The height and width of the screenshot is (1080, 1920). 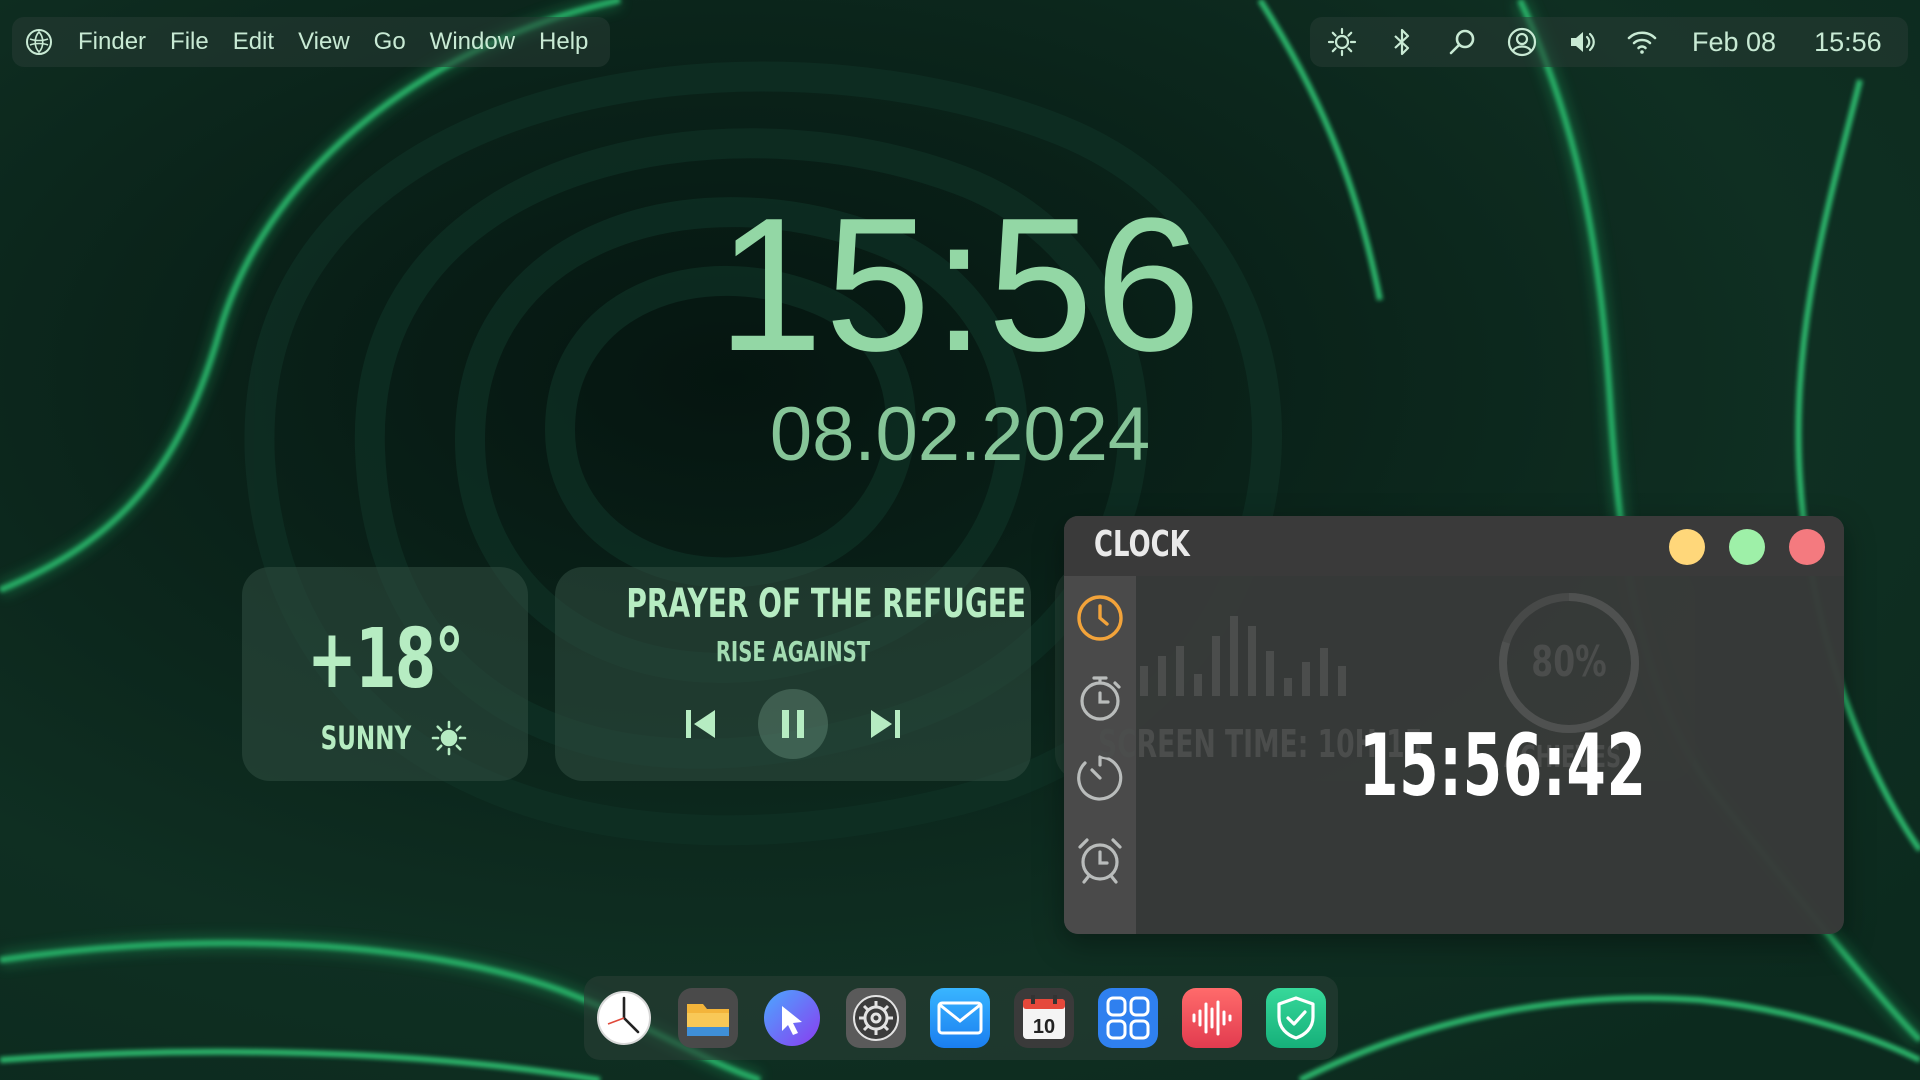 What do you see at coordinates (1848, 42) in the screenshot?
I see `menubar-time: 15:56` at bounding box center [1848, 42].